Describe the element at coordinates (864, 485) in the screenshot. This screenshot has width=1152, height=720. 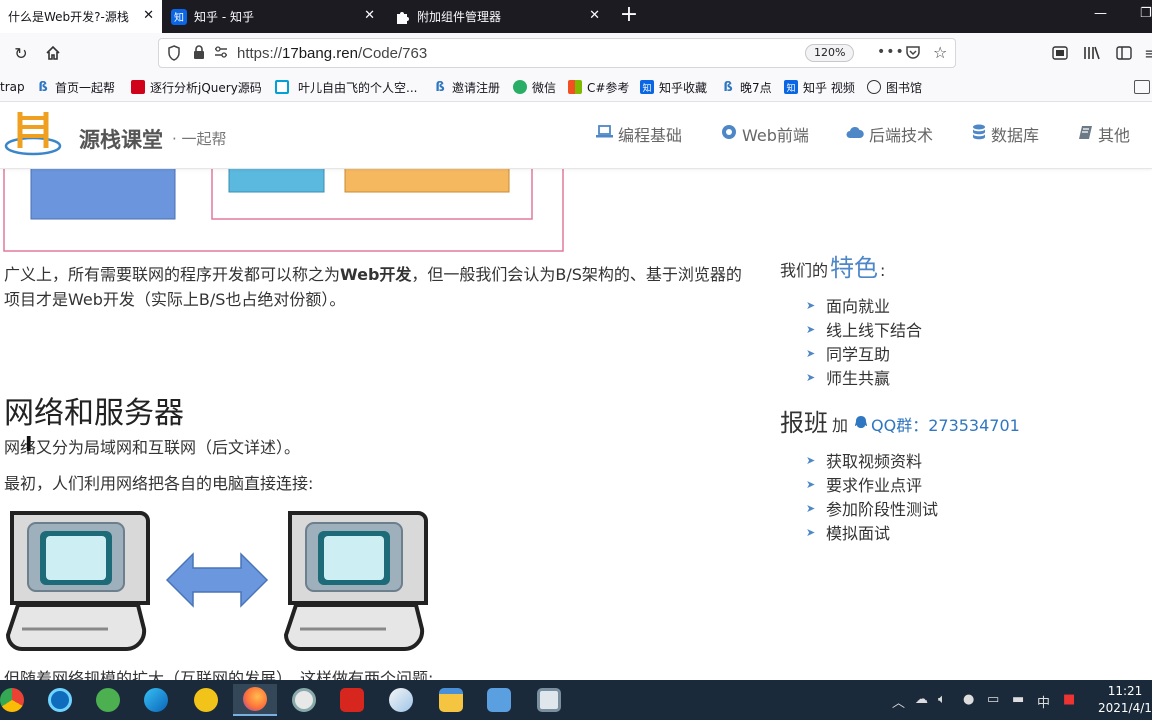
I see `list-item: ➤ 要求作业点评` at that location.